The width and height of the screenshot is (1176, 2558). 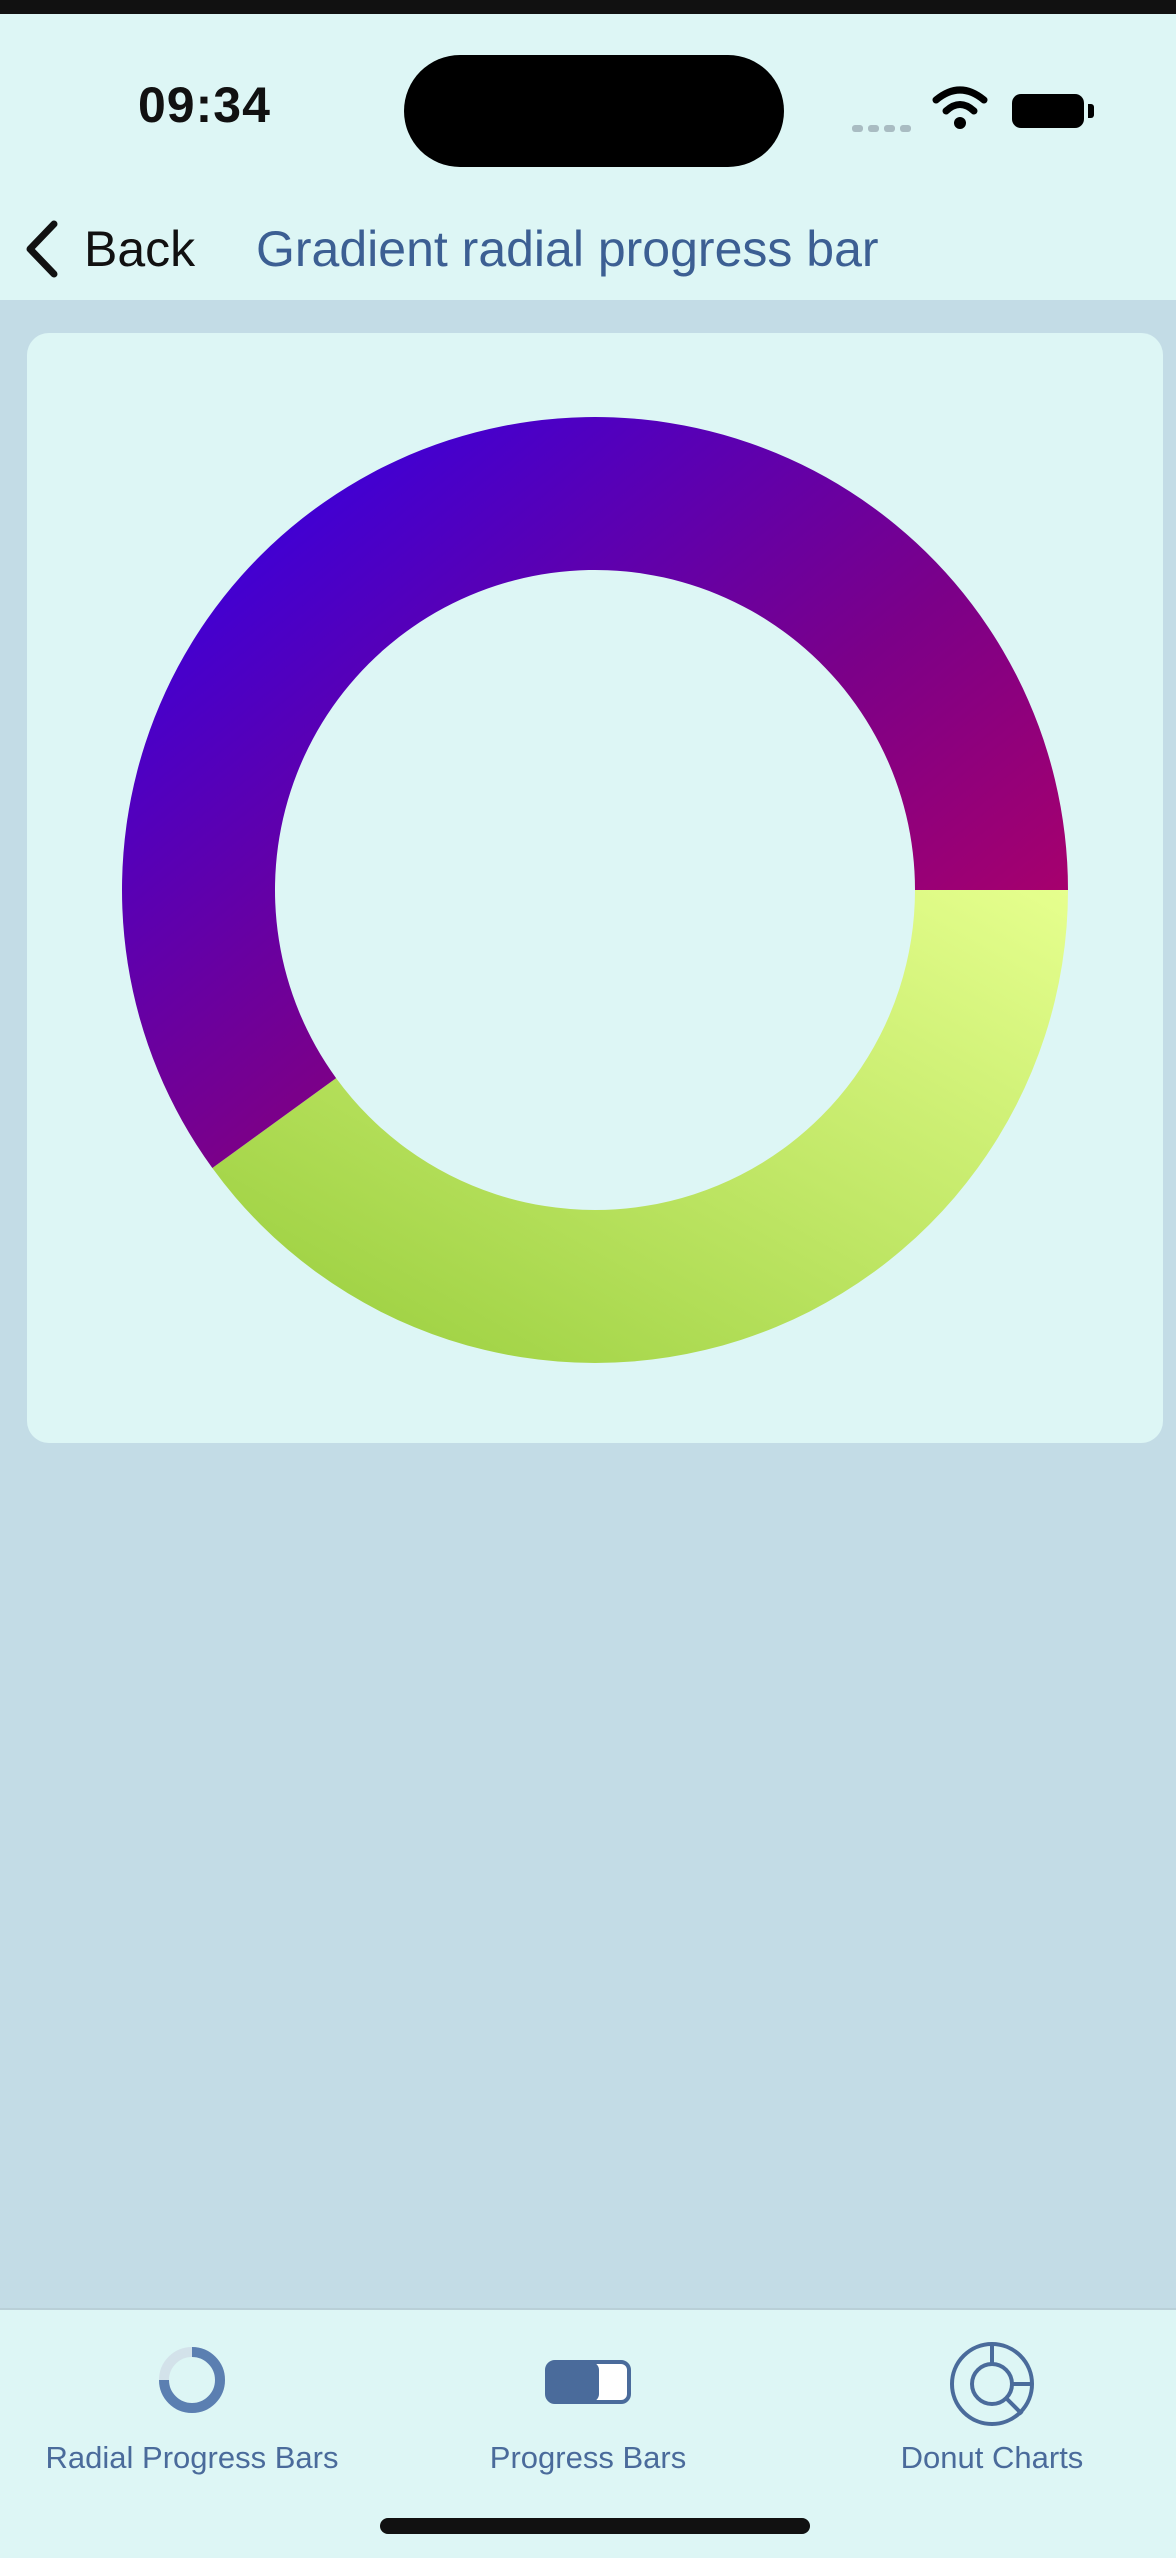 I want to click on donut-chart-icon, so click(x=992, y=2384).